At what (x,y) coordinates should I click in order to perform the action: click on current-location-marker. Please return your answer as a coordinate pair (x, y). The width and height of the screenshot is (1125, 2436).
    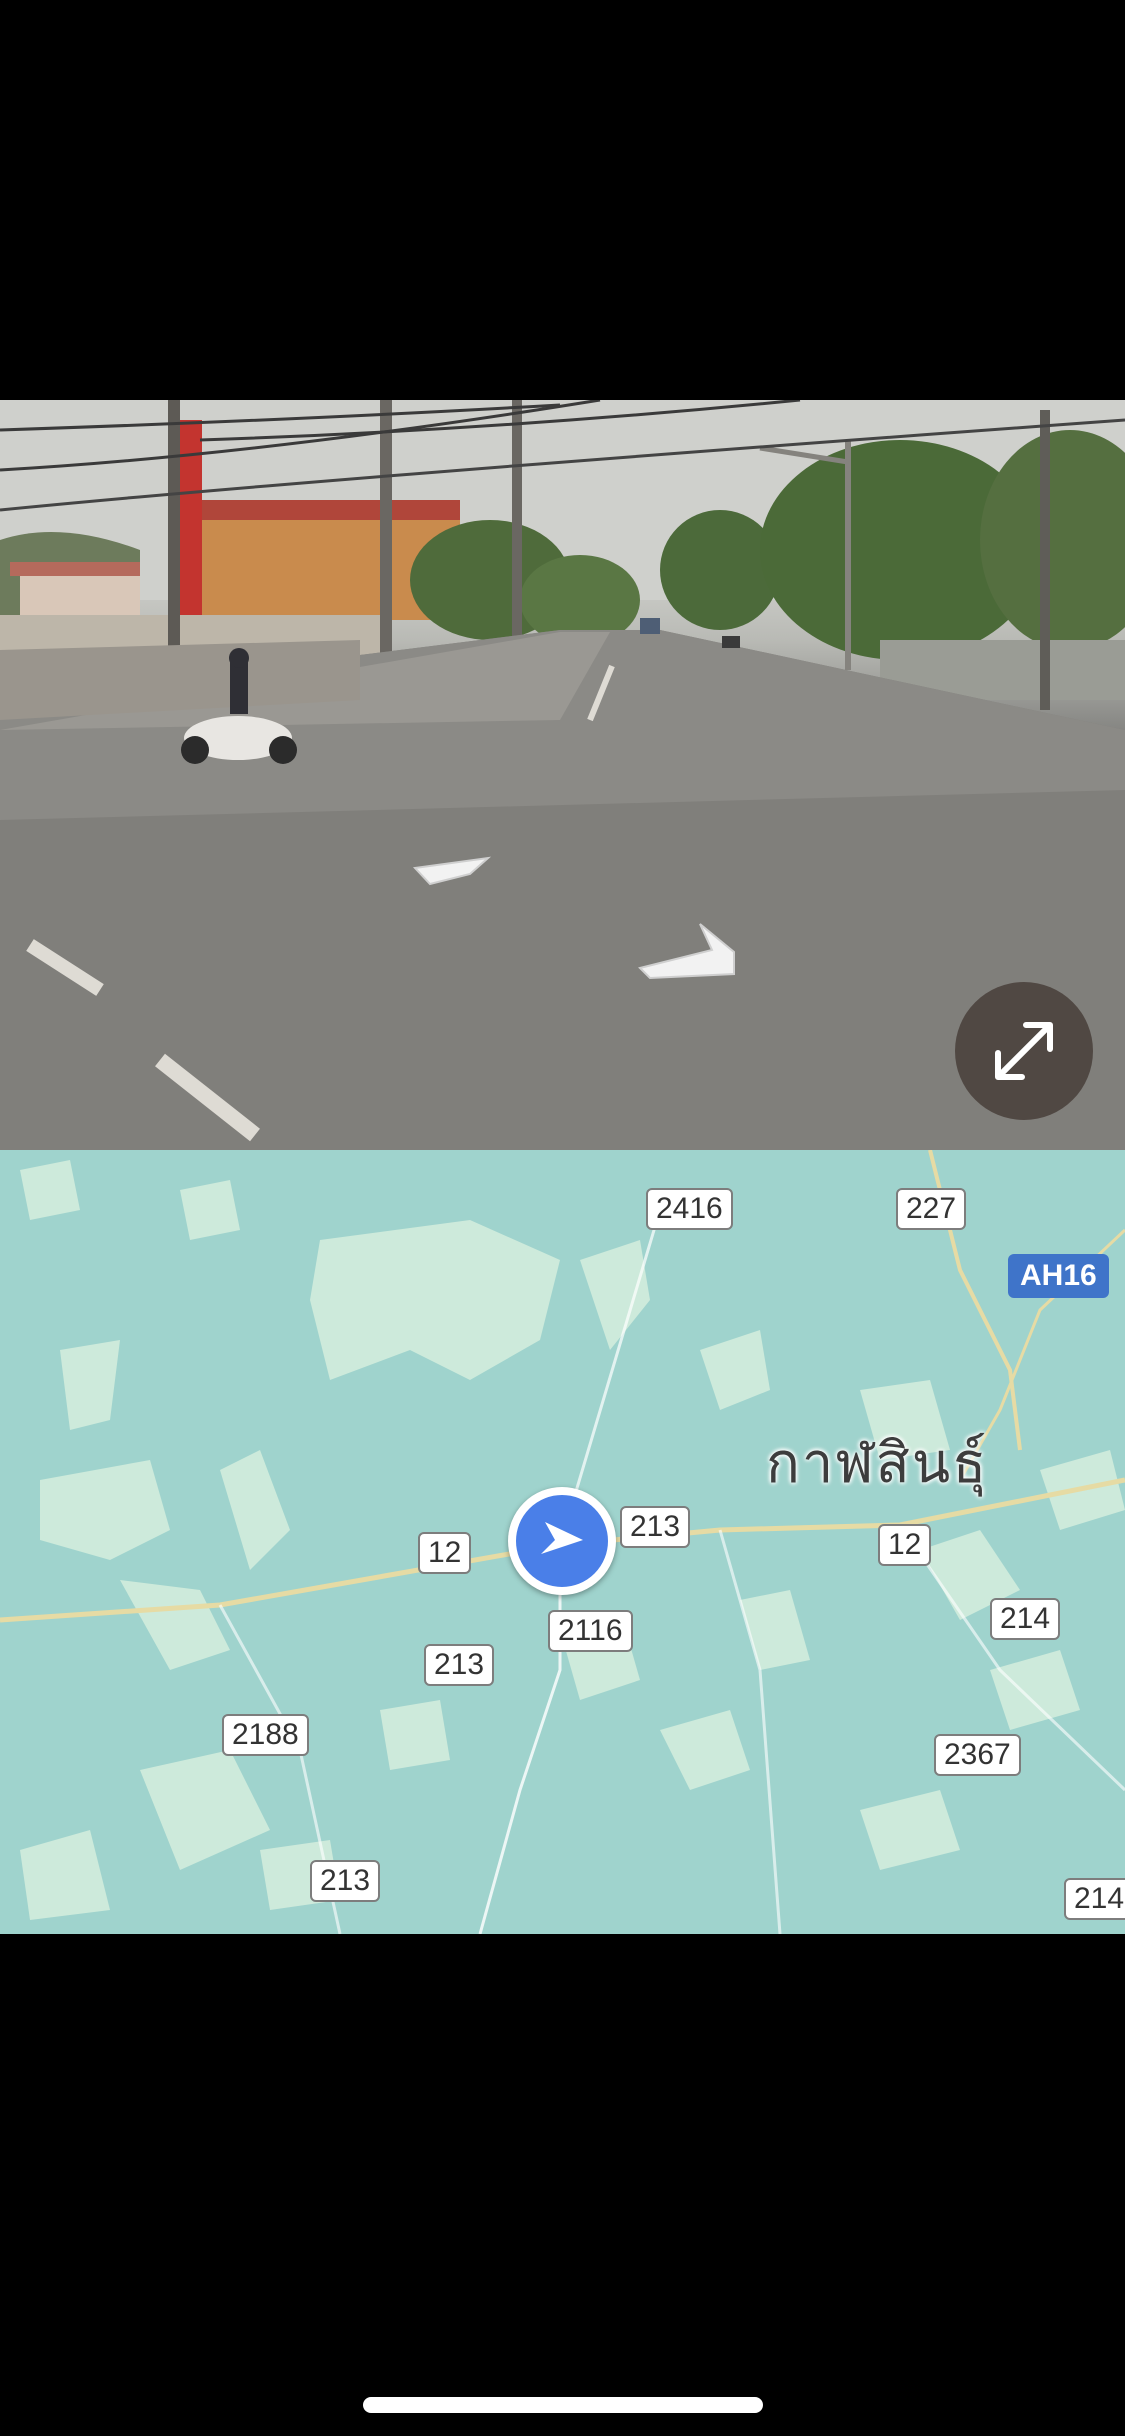
    Looking at the image, I should click on (562, 1541).